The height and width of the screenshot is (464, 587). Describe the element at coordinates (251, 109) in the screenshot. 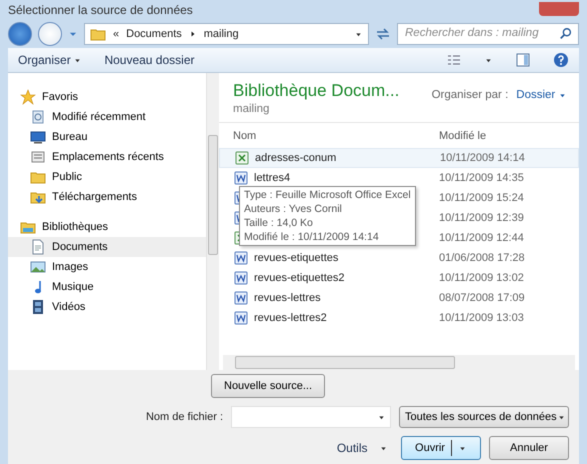

I see `library-subtitle: mailing` at that location.